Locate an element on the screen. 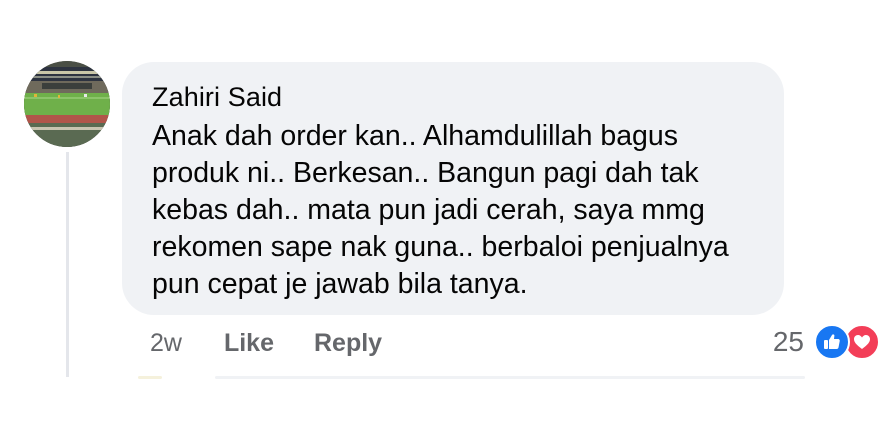 This screenshot has width=892, height=427. next-reply-avatar-edge is located at coordinates (150, 377).